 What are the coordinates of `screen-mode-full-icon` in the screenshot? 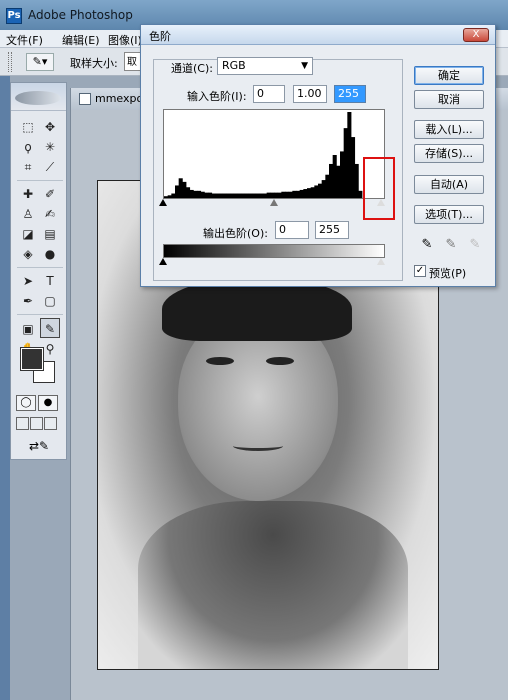 It's located at (50, 423).